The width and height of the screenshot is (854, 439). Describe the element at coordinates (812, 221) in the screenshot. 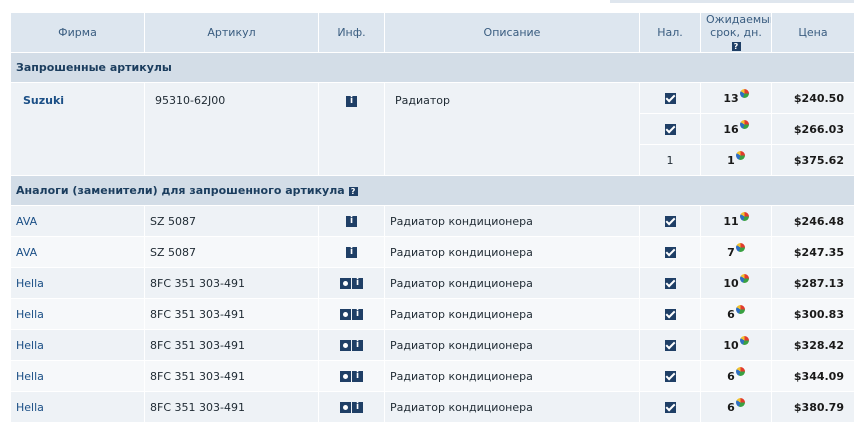

I see `row-price: $246.48` at that location.